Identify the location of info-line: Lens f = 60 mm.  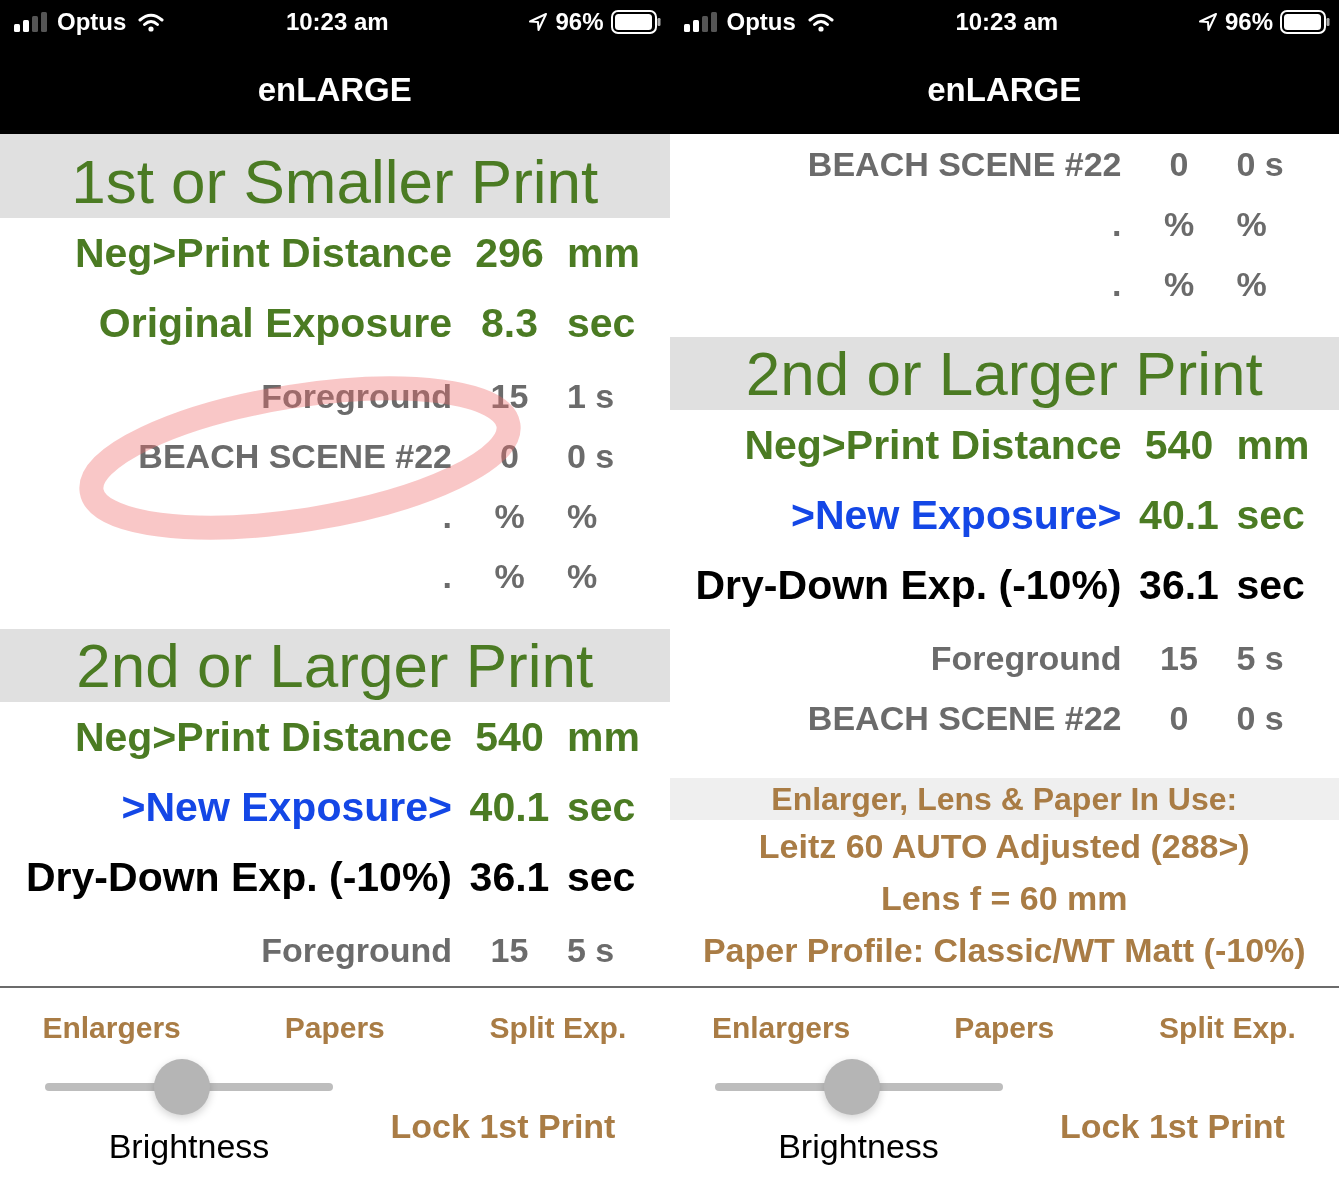
(1004, 898).